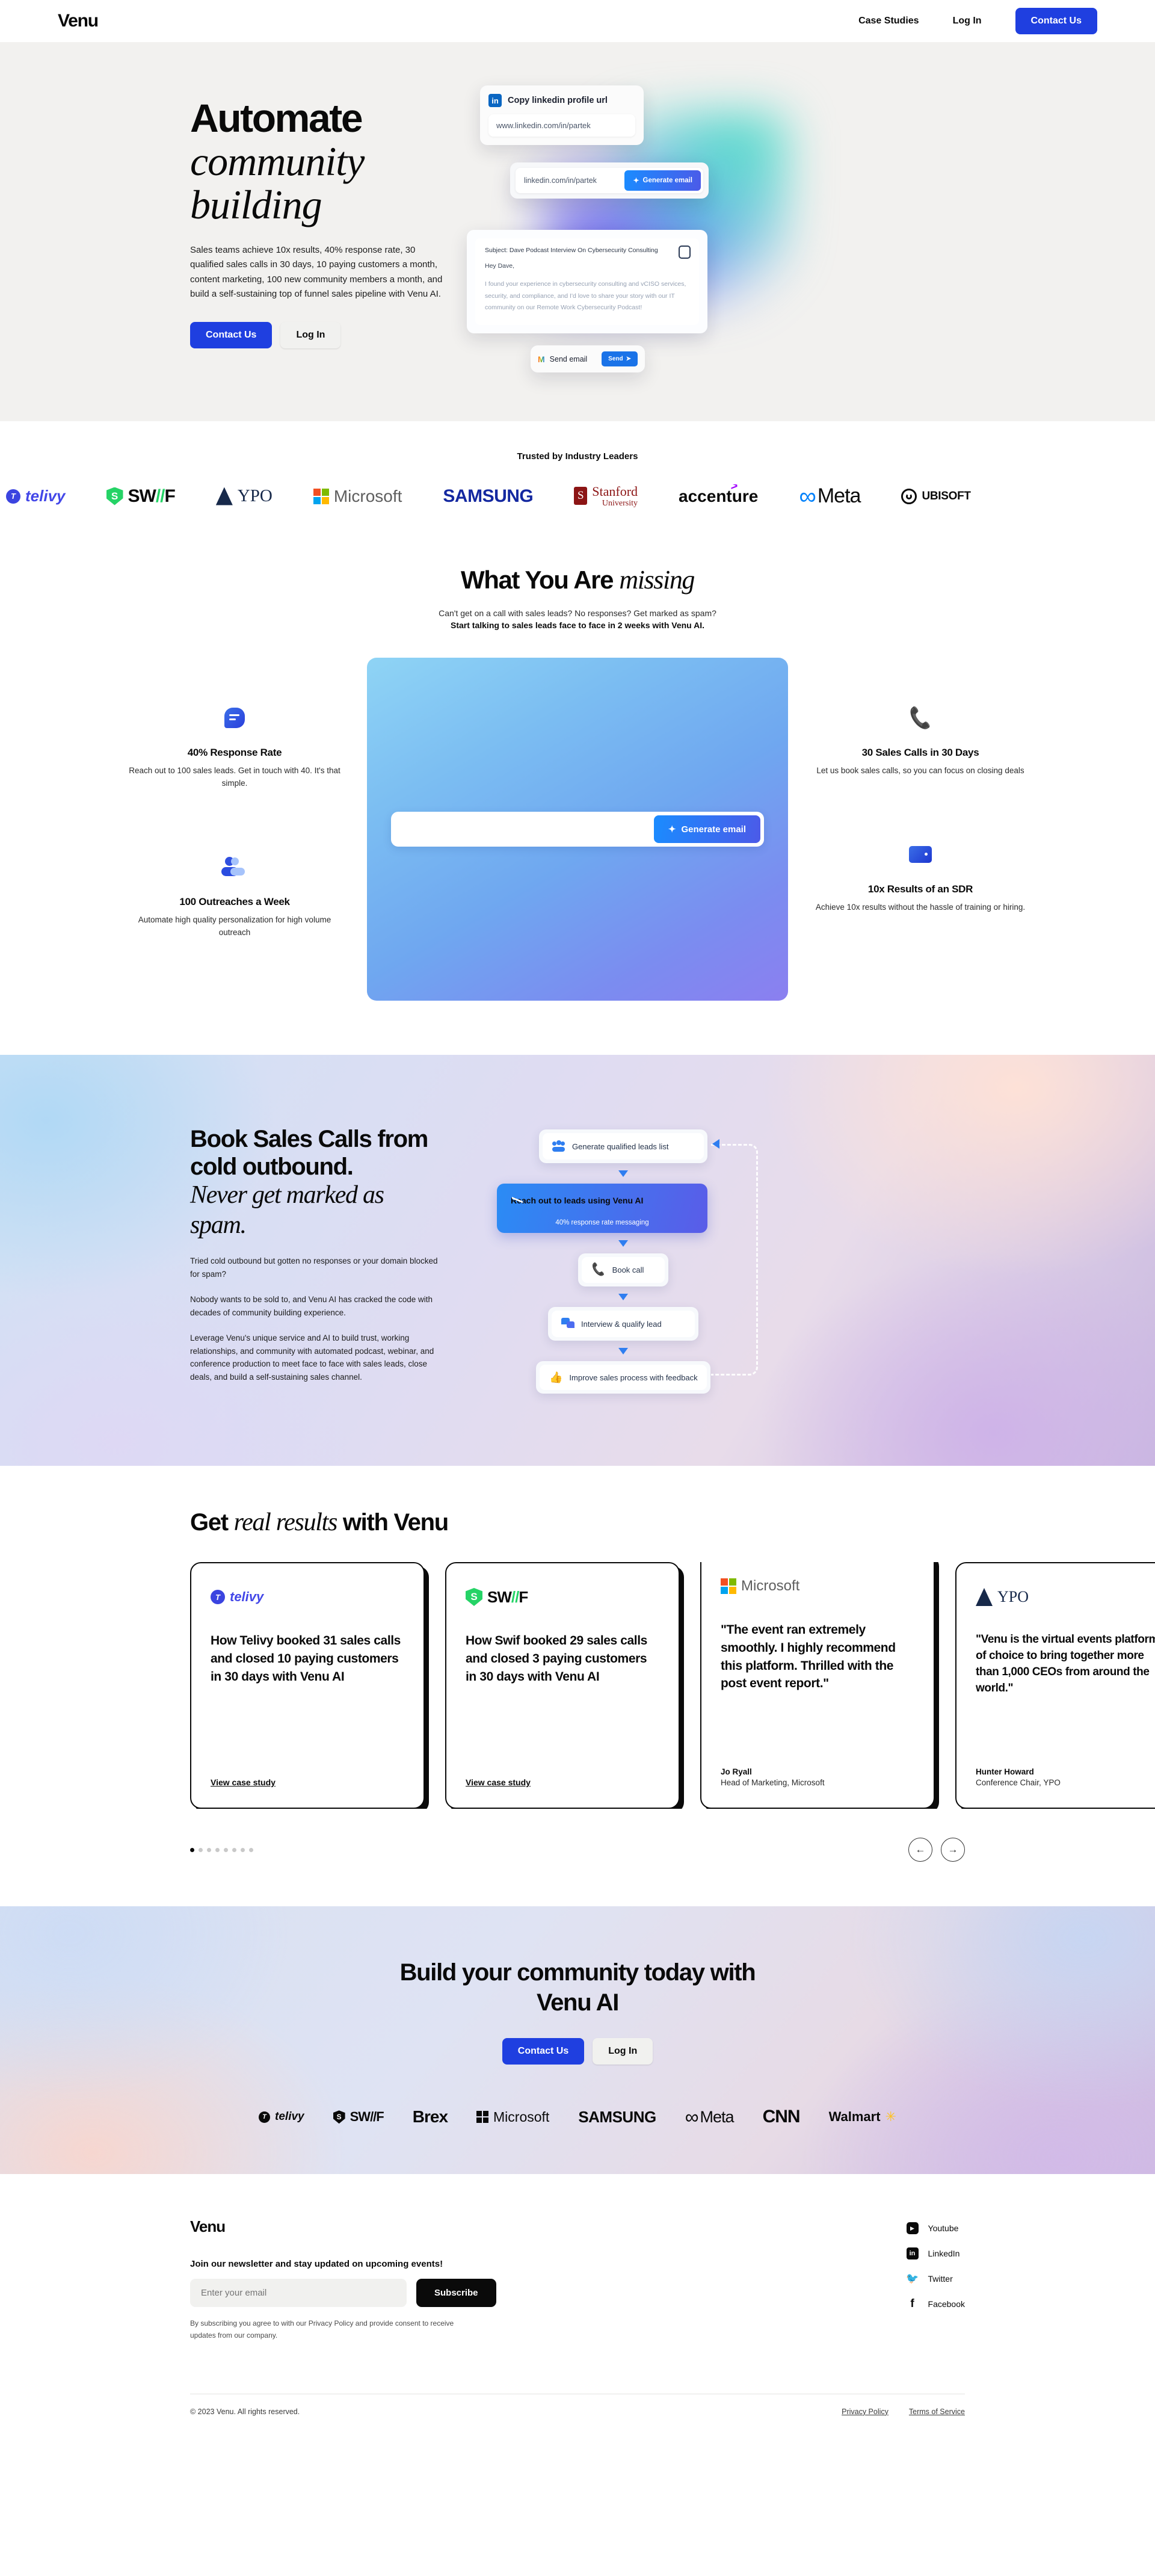  What do you see at coordinates (1056, 21) in the screenshot?
I see `nav-contact-us-button: Contact Us` at bounding box center [1056, 21].